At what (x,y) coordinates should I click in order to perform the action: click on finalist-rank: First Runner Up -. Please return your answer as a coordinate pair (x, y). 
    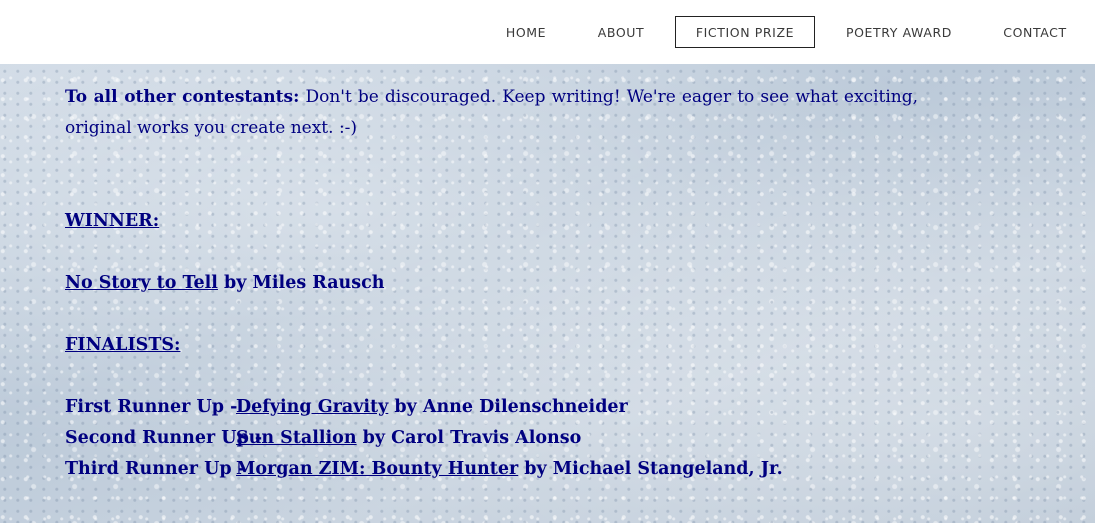
    Looking at the image, I should click on (151, 407).